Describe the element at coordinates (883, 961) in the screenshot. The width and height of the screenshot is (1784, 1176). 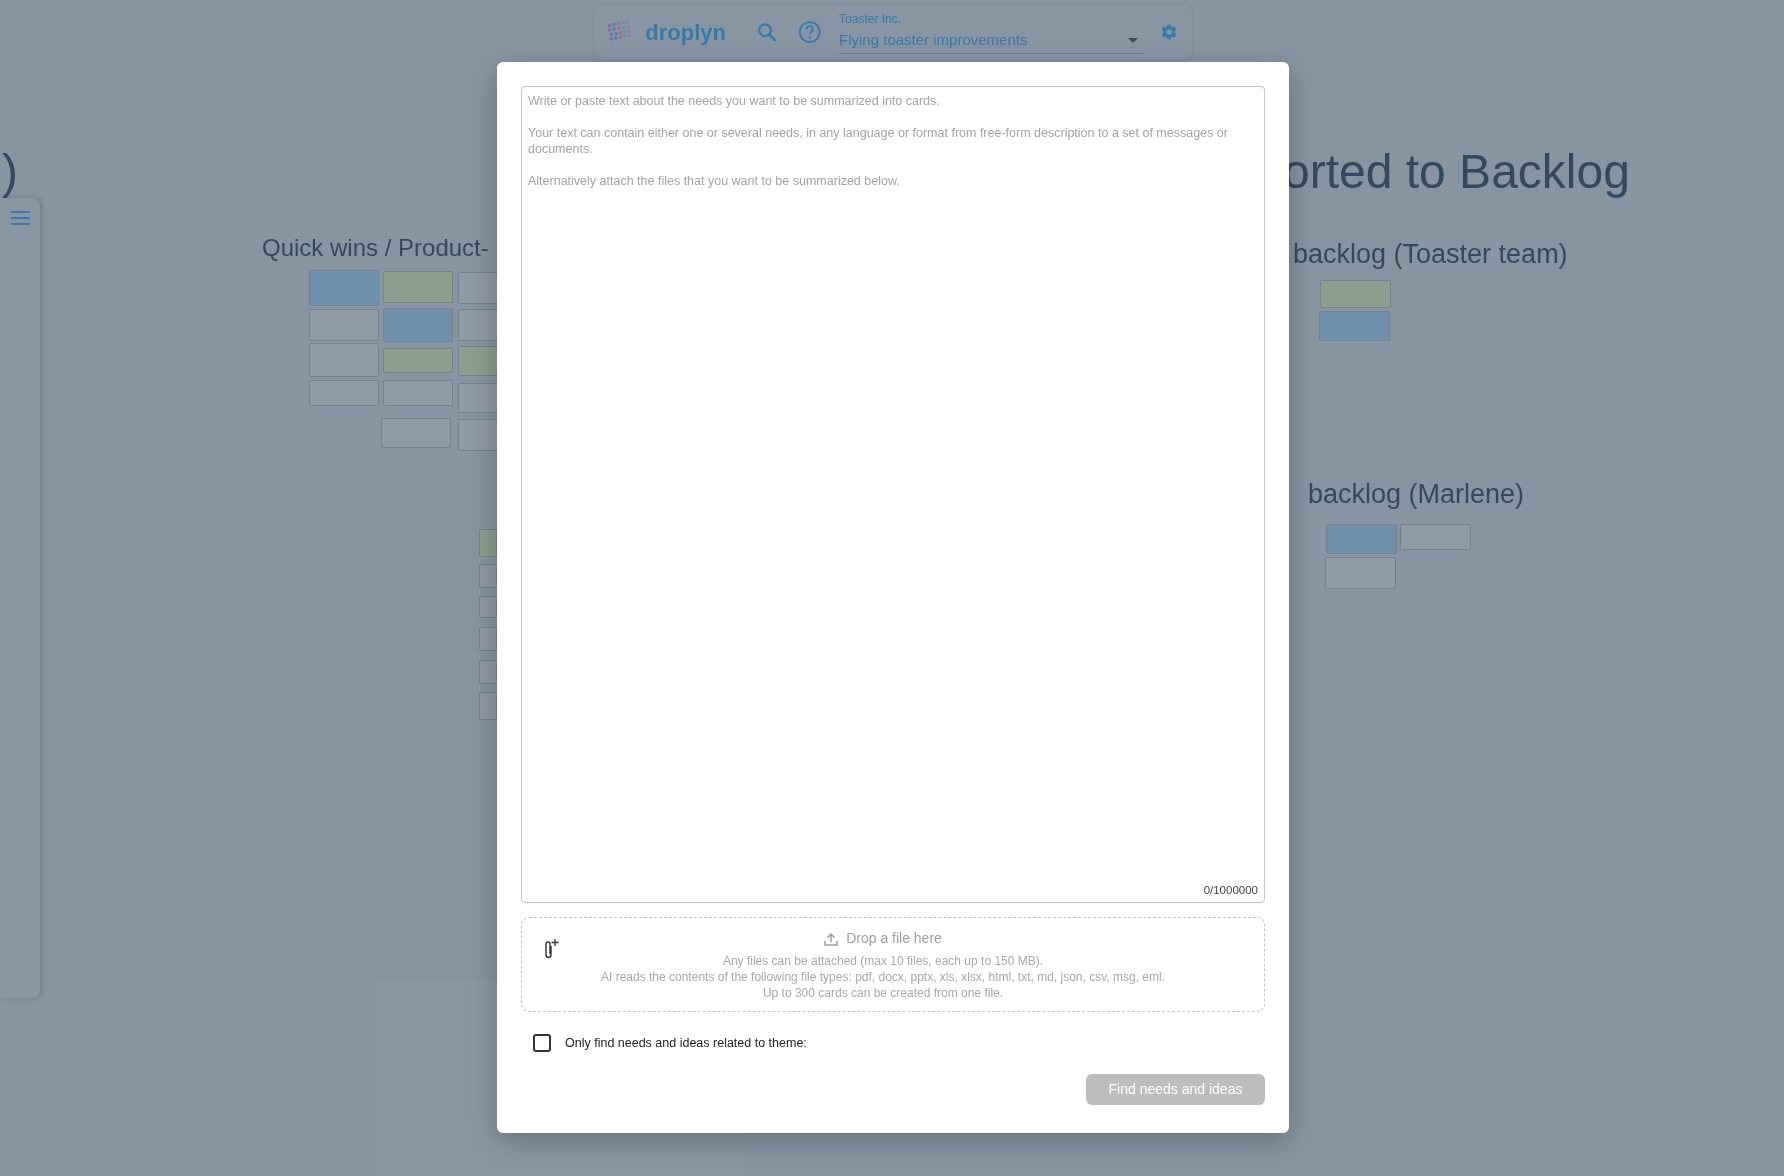
I see `drop-zone-hint: Any files can be attached (max 10 files, each up to 150 MB).` at that location.